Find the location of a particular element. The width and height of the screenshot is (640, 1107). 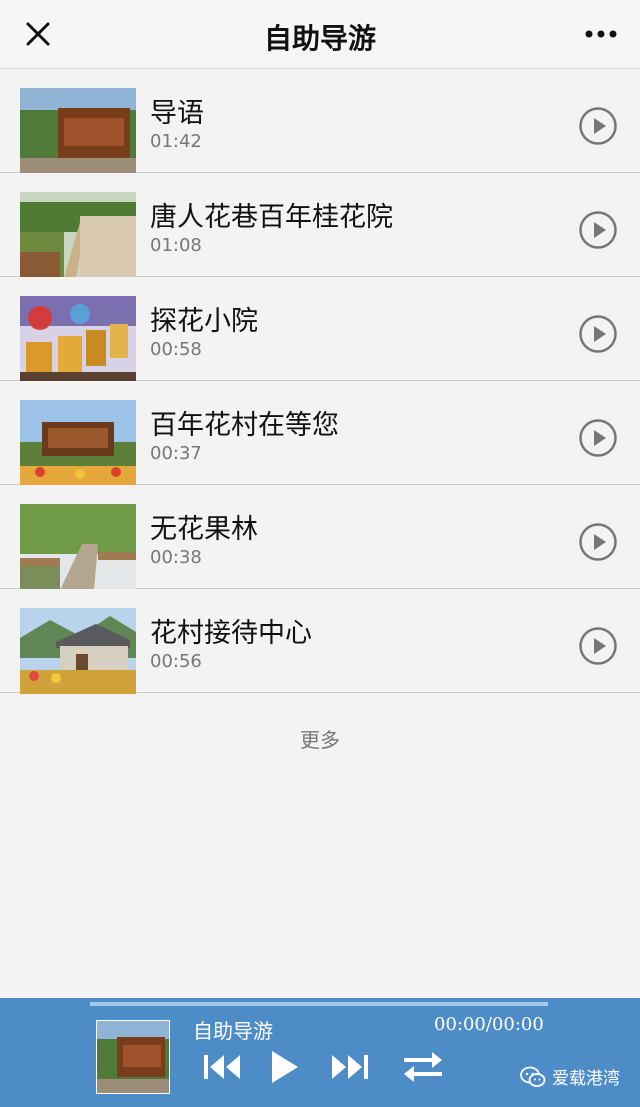

item-duration: 00:38 is located at coordinates (176, 557).